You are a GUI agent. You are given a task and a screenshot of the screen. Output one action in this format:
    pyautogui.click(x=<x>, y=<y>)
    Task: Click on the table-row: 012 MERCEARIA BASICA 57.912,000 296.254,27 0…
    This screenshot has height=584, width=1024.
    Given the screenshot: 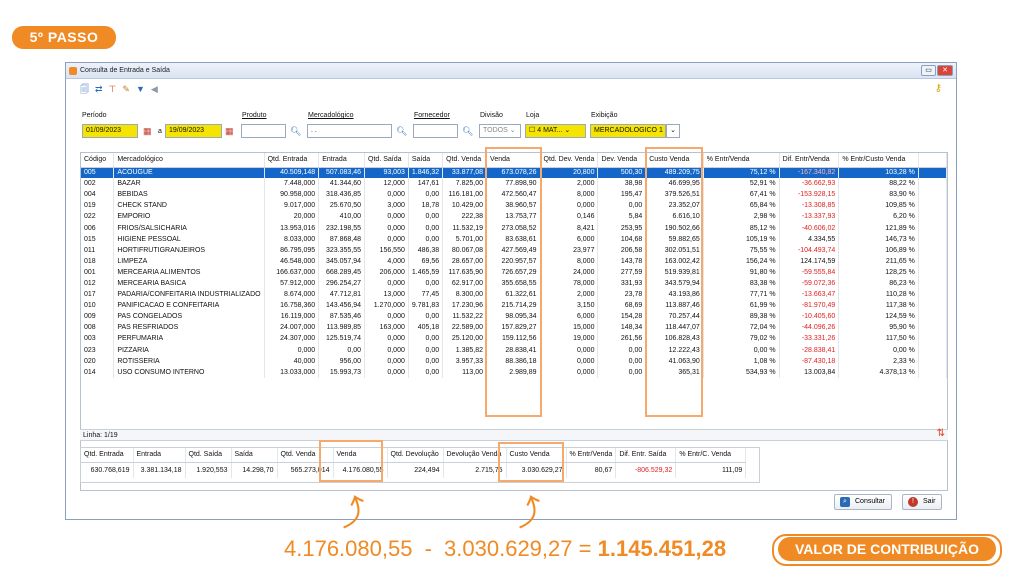 What is the action you would take?
    pyautogui.click(x=514, y=283)
    